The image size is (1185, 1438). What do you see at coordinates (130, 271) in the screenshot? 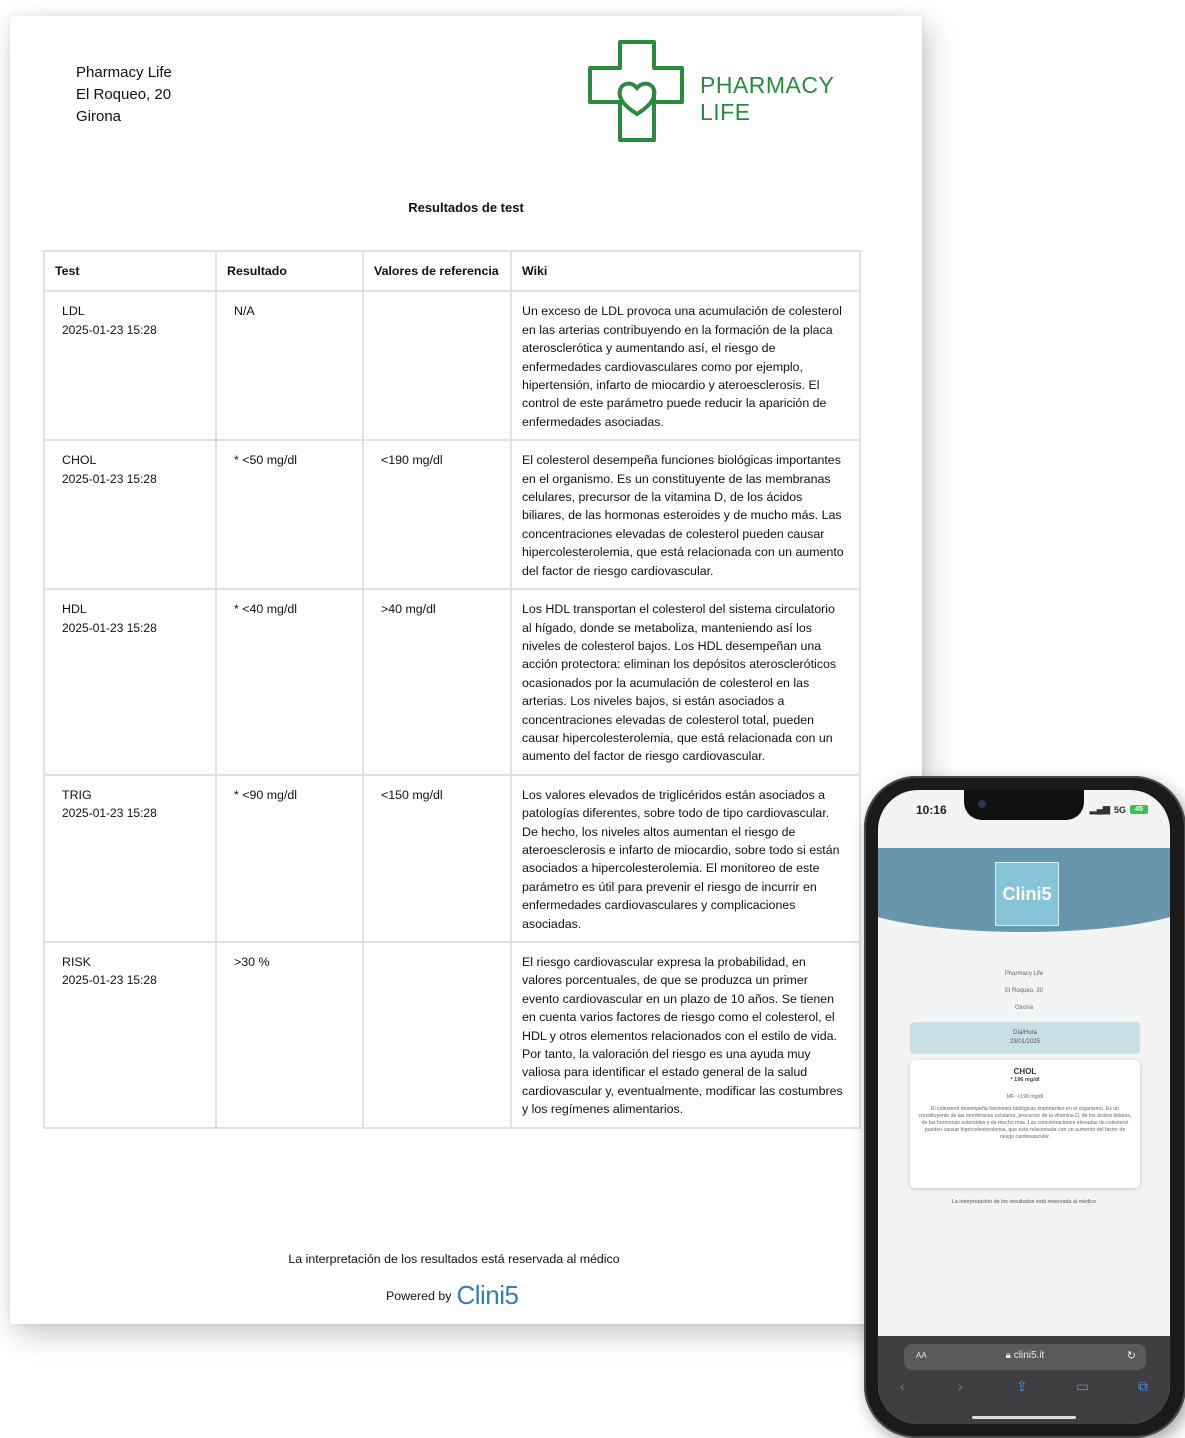
I see `column-header-test: Test` at bounding box center [130, 271].